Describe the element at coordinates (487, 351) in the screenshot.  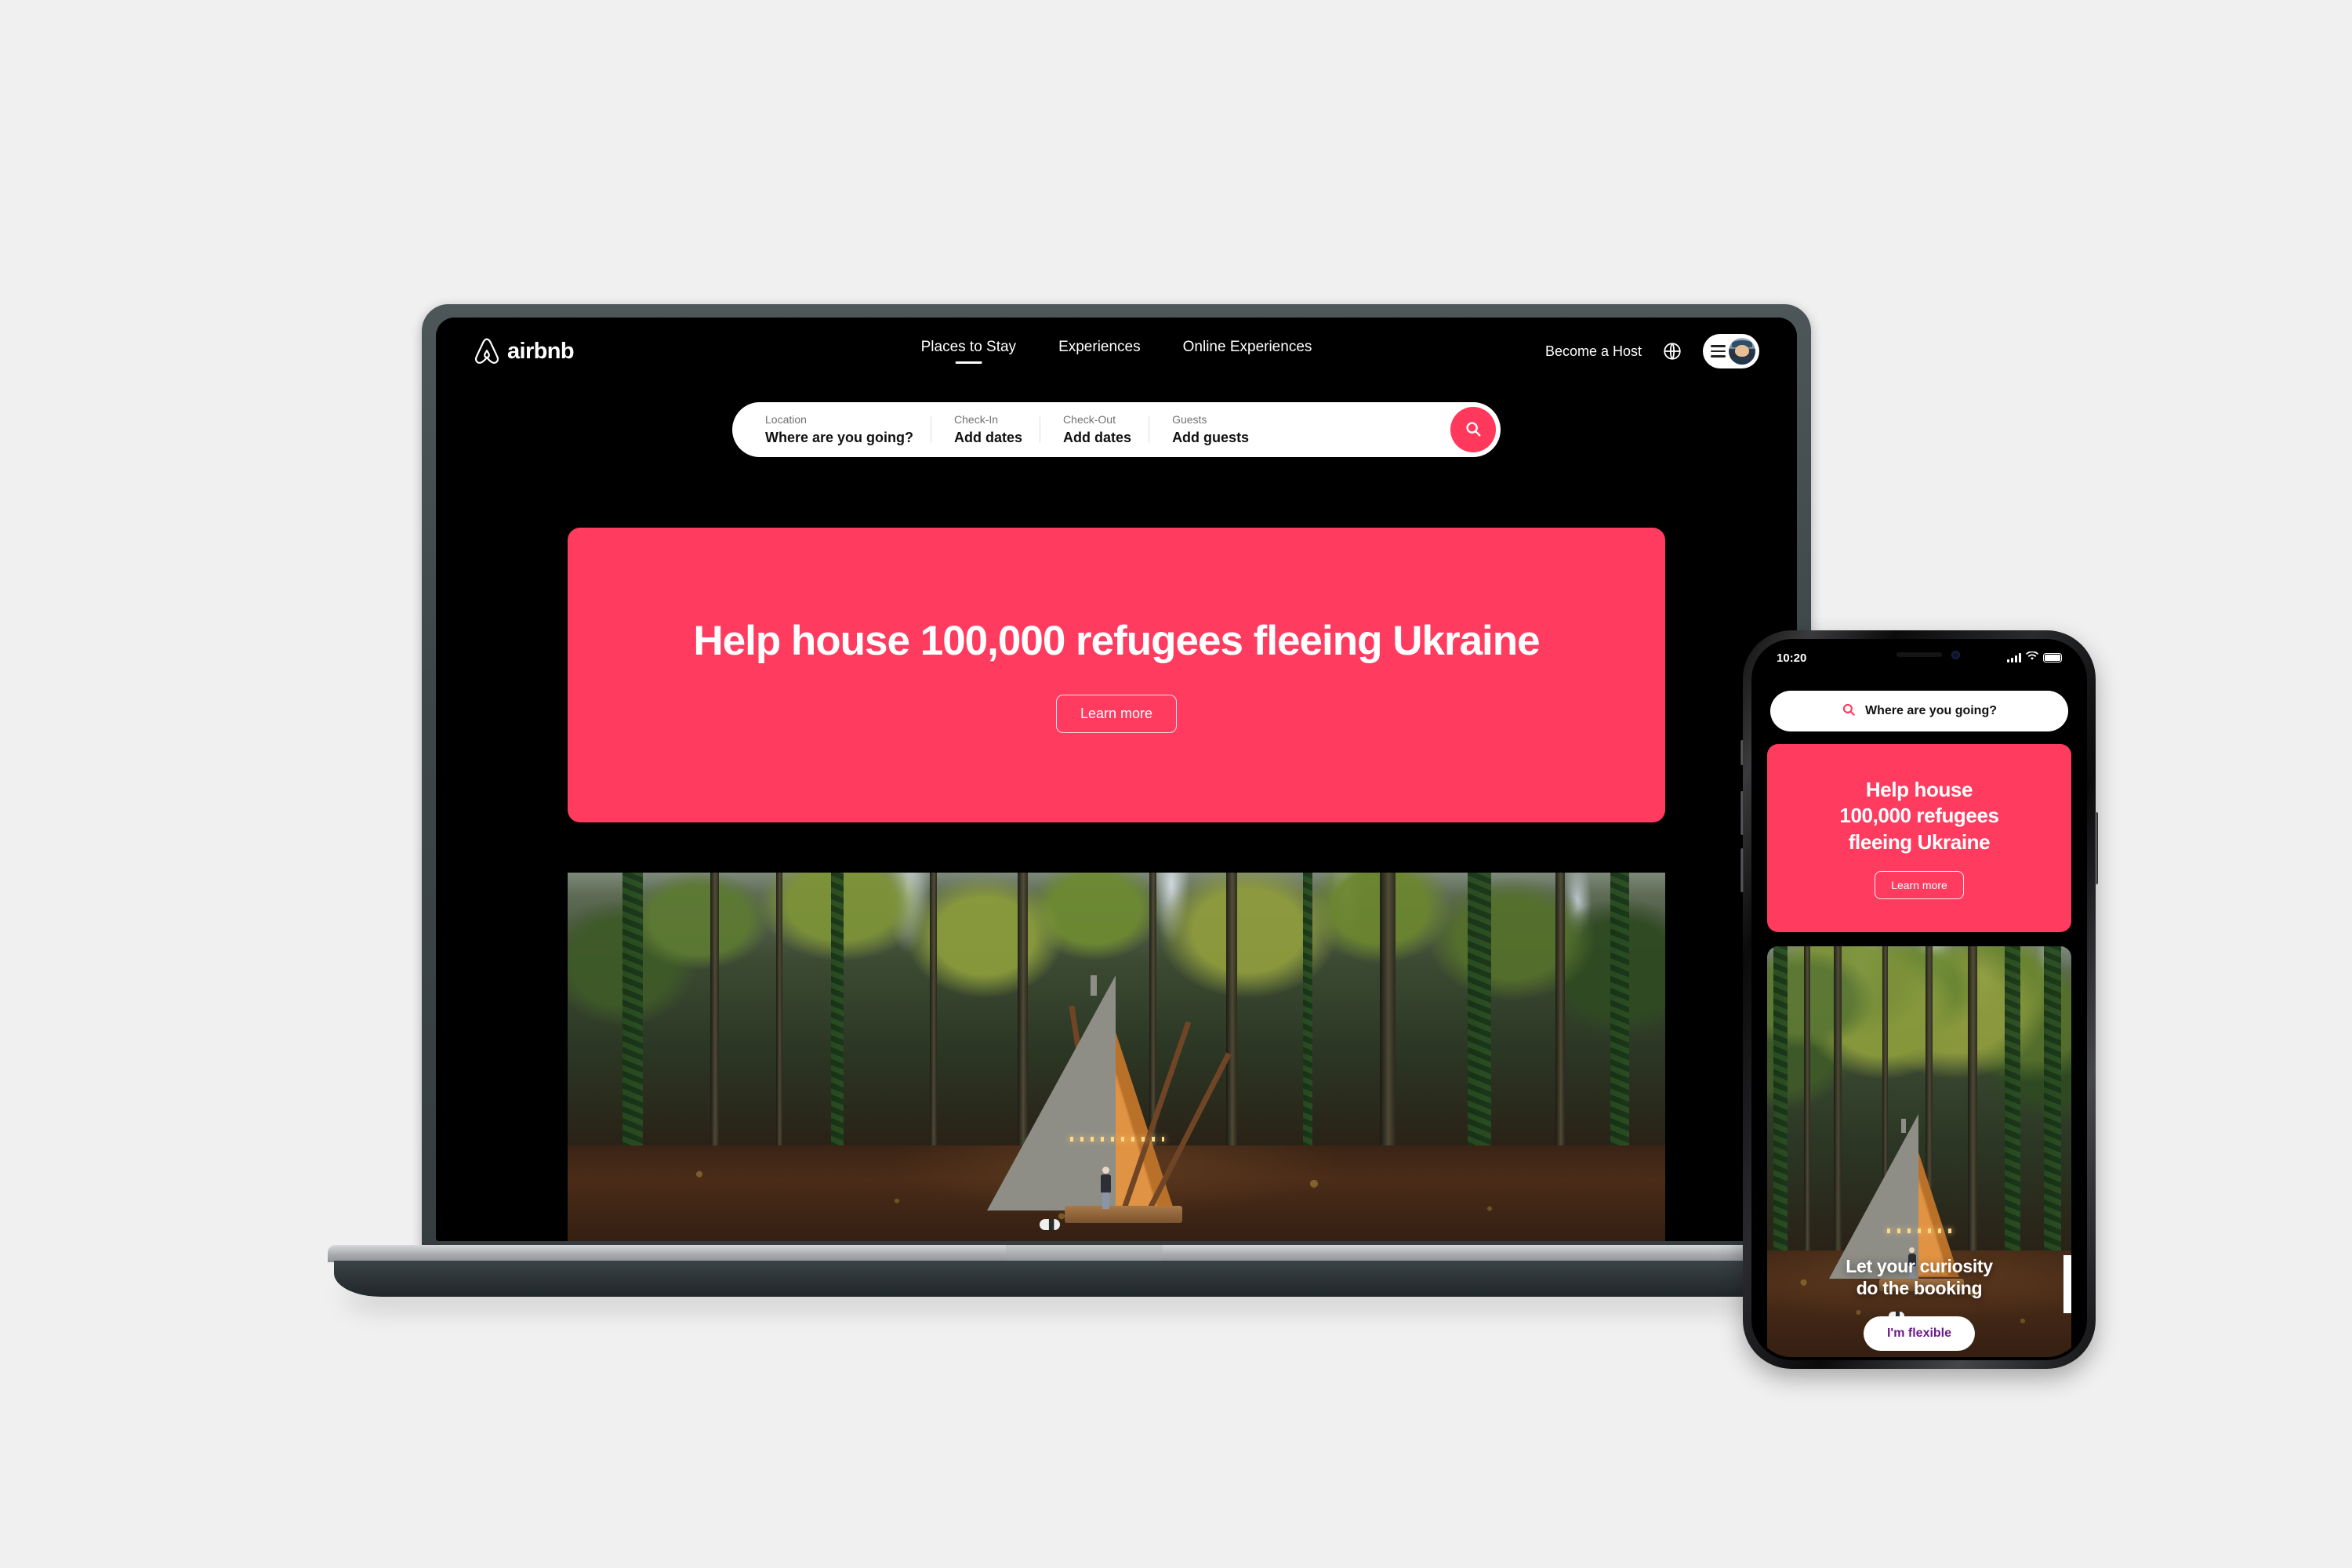
I see `airbnb-belo-icon` at that location.